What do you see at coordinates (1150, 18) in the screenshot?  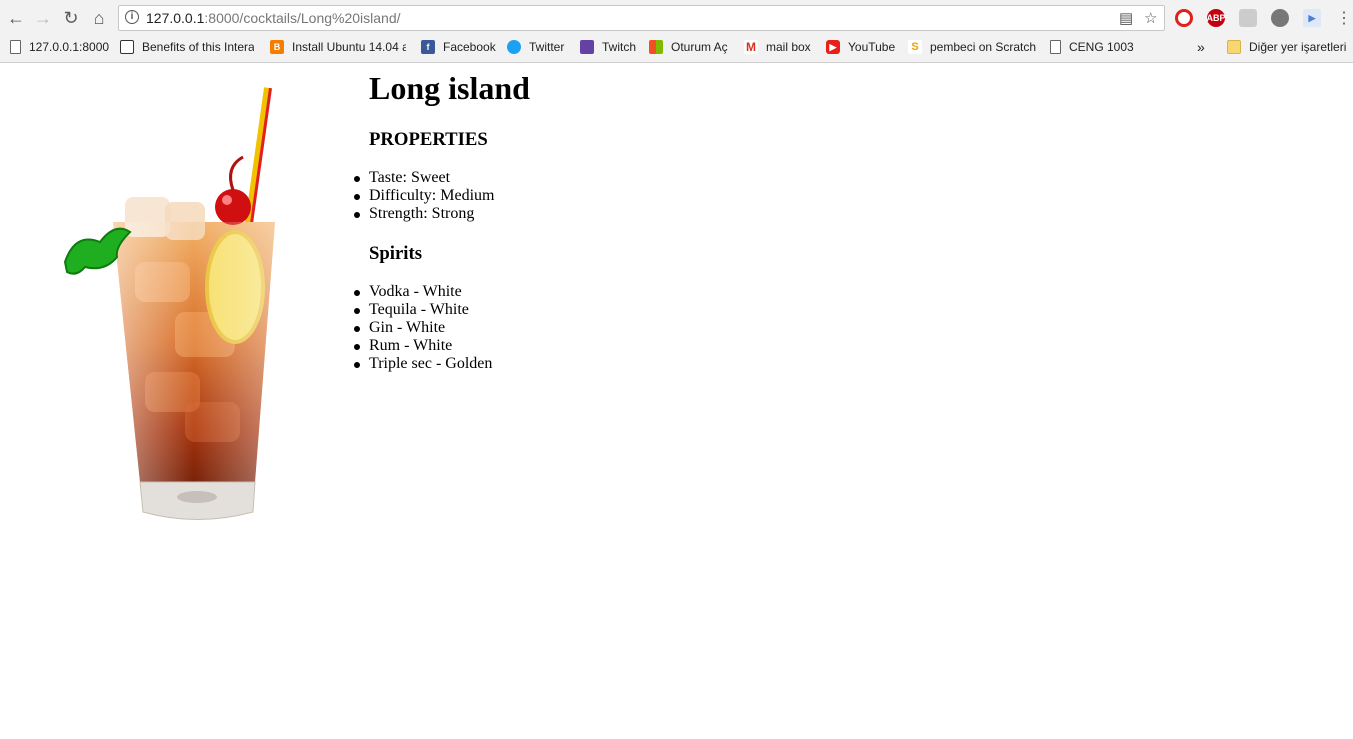 I see `star-icon: ☆` at bounding box center [1150, 18].